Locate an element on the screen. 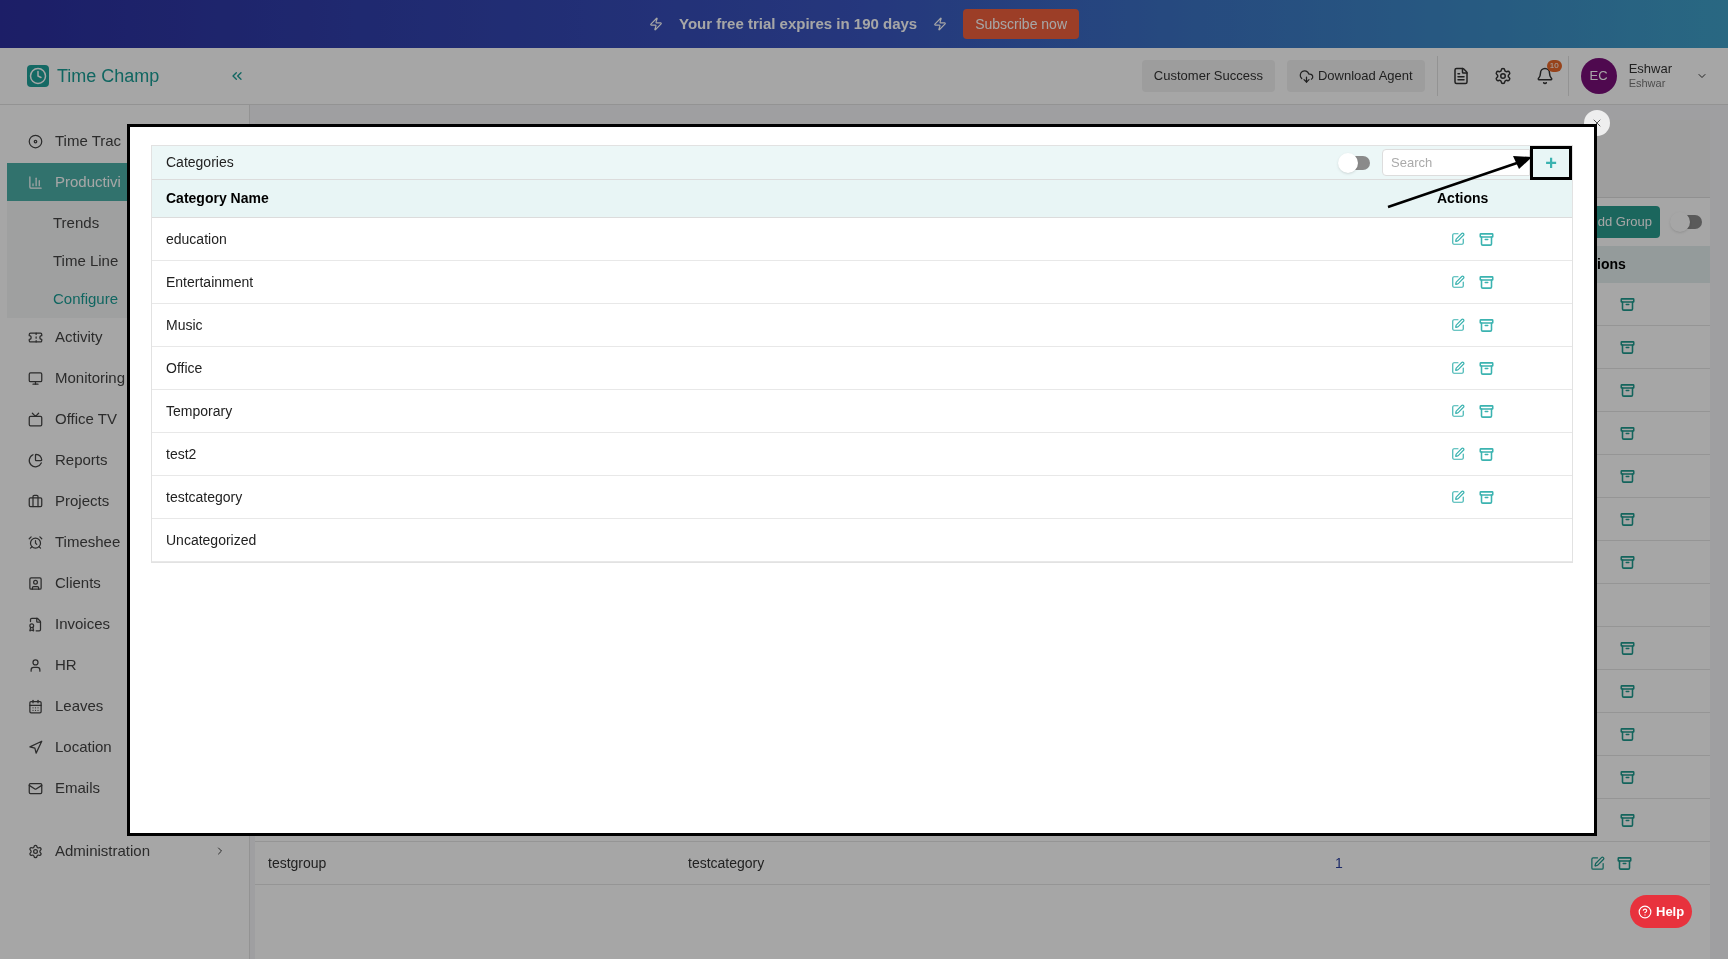 The image size is (1728, 959). pie-icon is located at coordinates (35, 460).